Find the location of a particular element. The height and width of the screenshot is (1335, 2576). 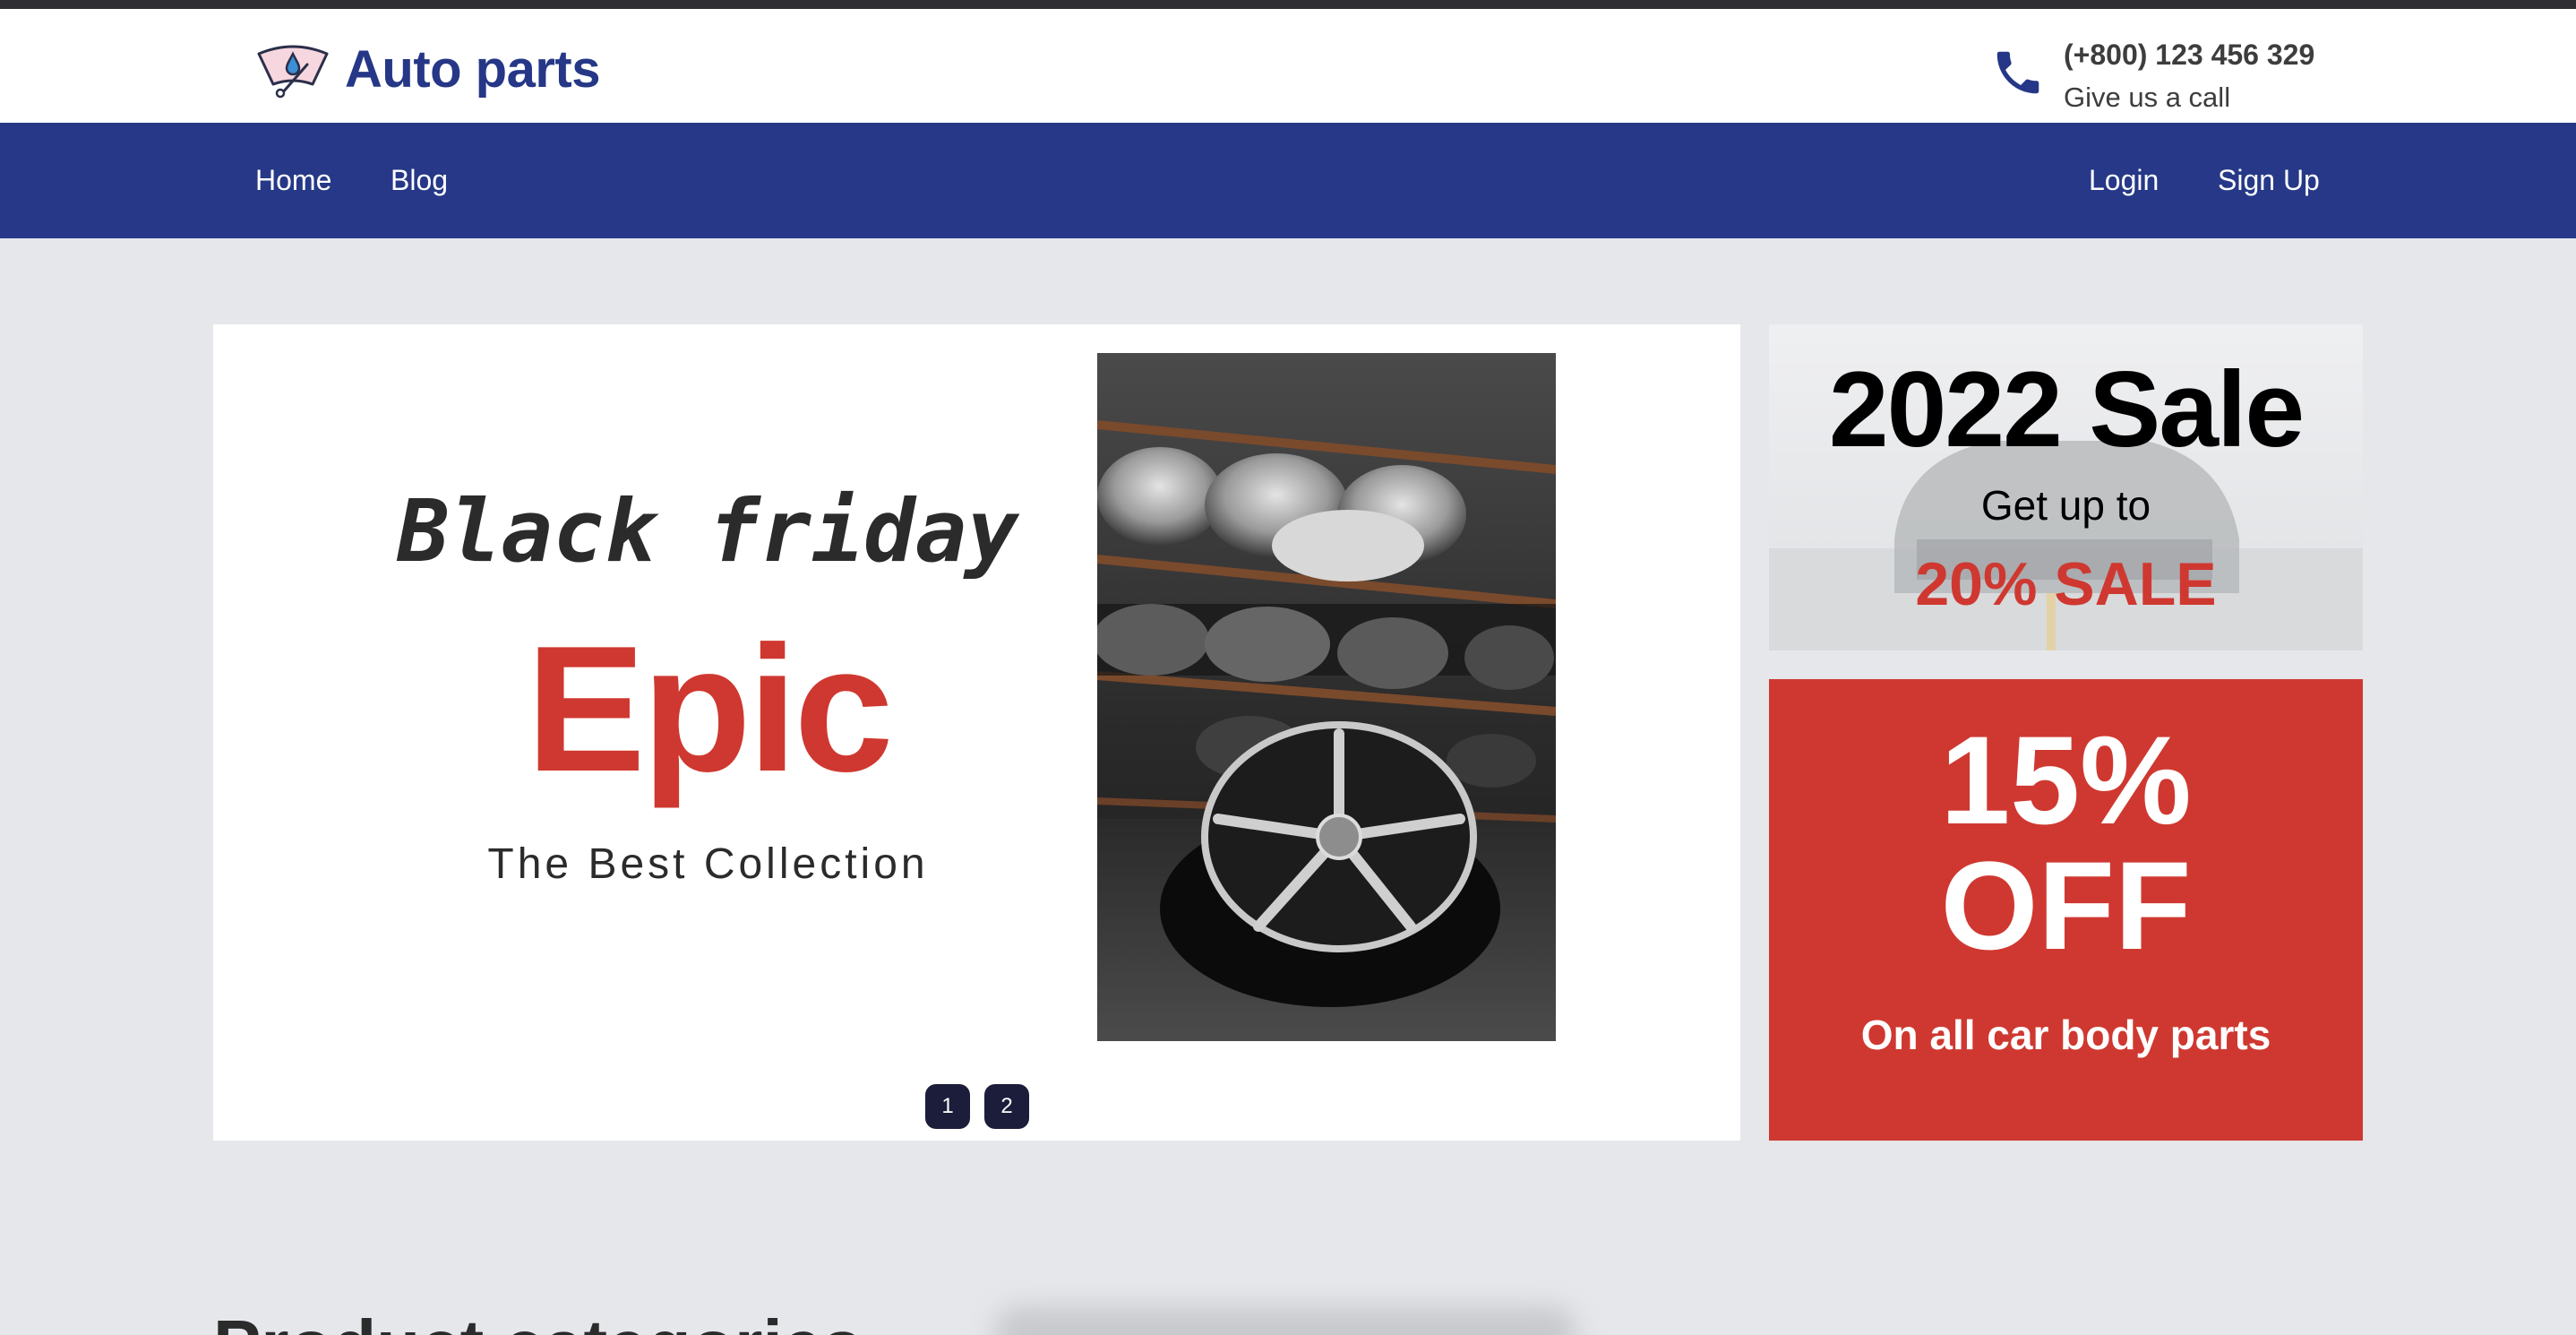

contact-text: (+800) 123 456 329 Give us a call is located at coordinates (2189, 75).